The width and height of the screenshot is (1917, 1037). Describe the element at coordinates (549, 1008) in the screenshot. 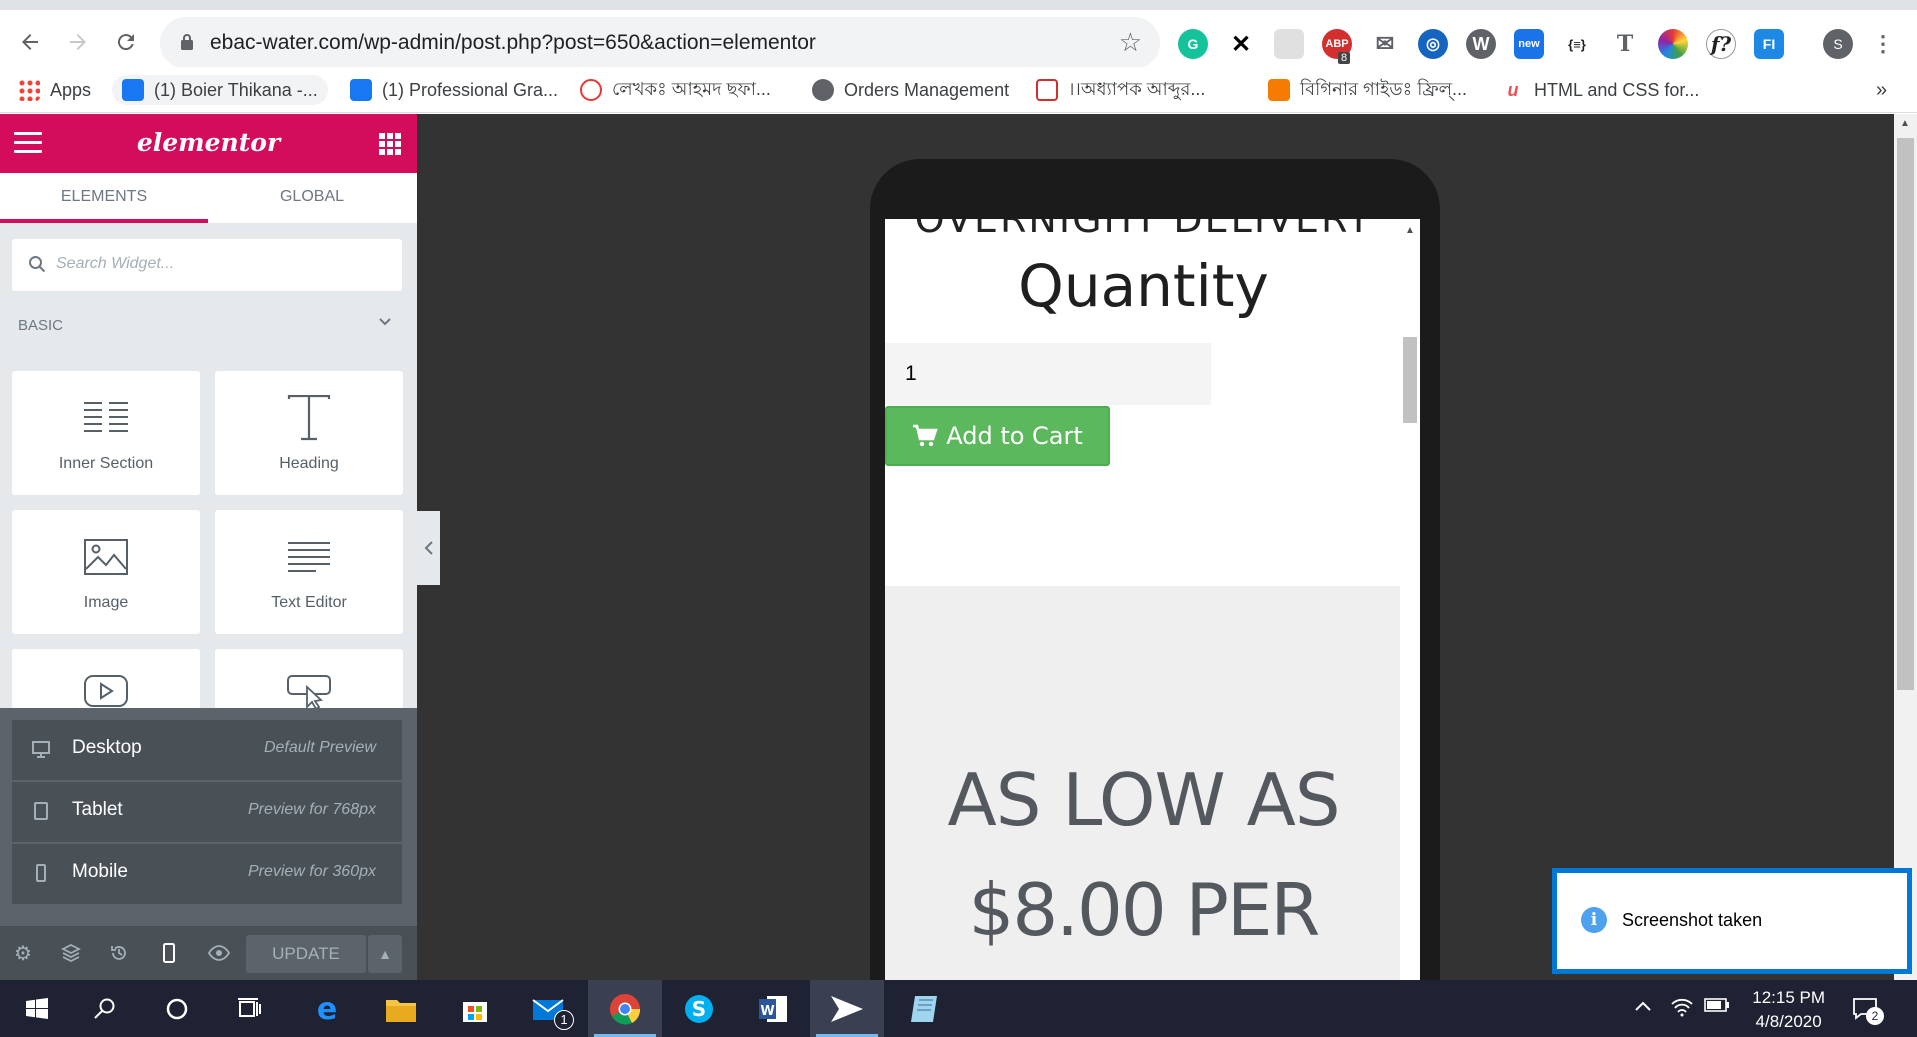

I see `mail-icon: 1` at that location.